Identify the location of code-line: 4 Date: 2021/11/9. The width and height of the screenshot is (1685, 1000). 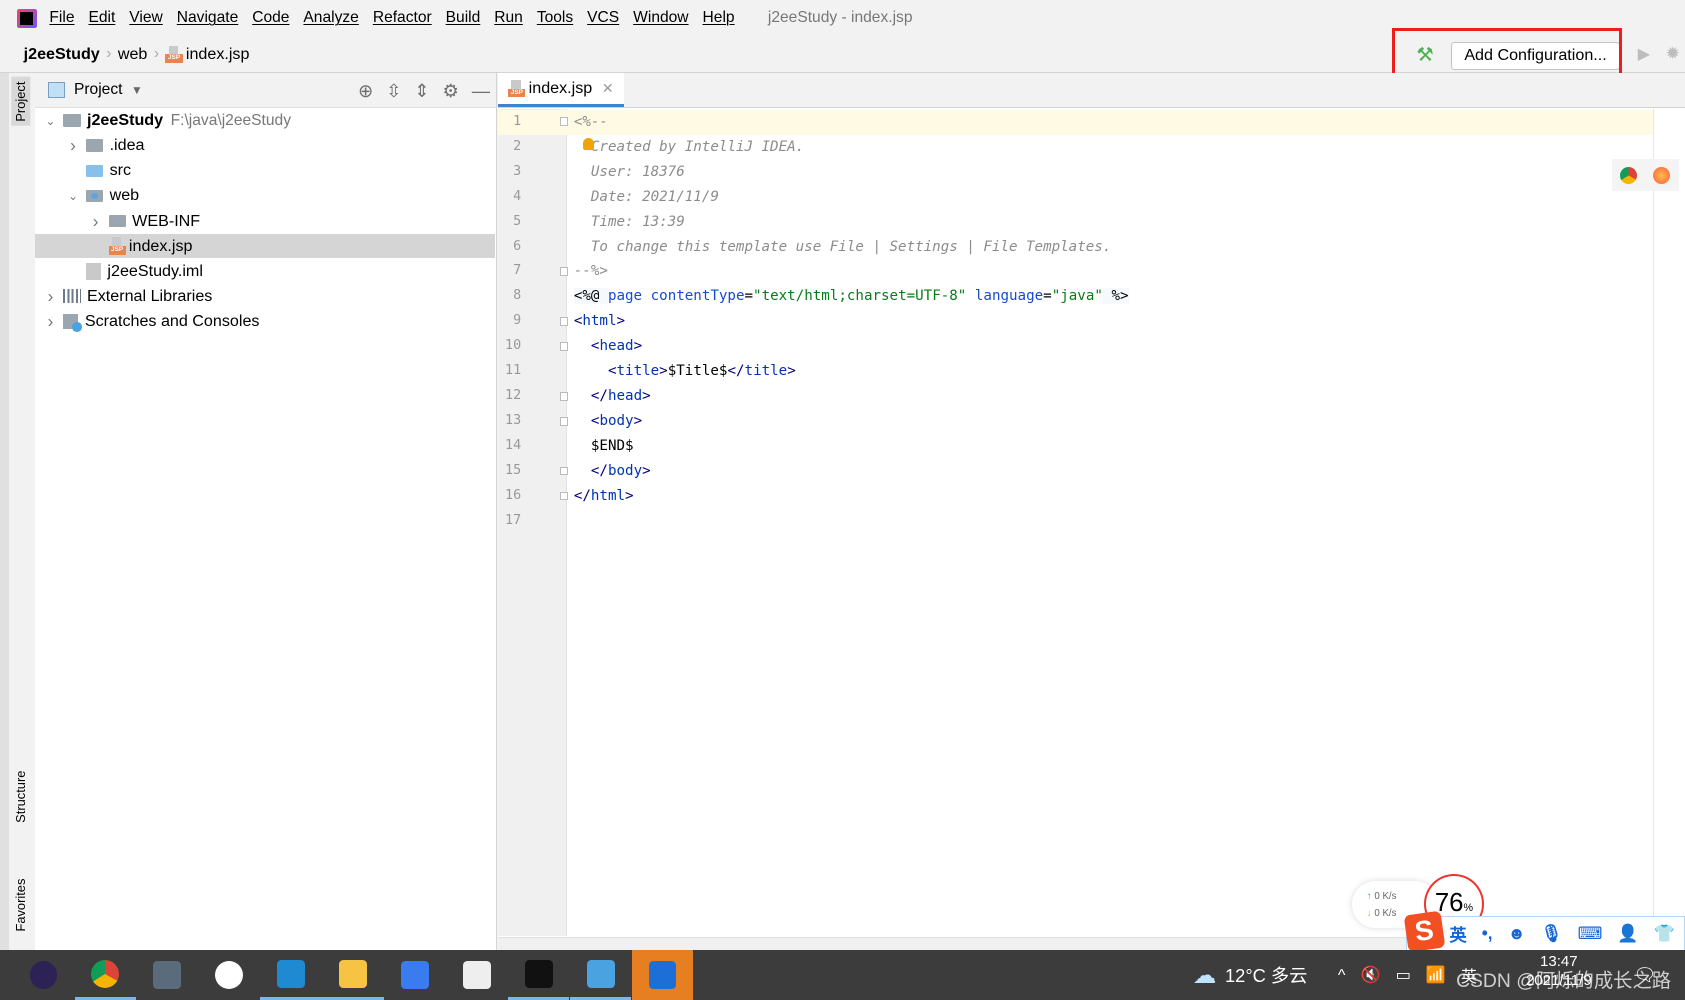
(1075, 197).